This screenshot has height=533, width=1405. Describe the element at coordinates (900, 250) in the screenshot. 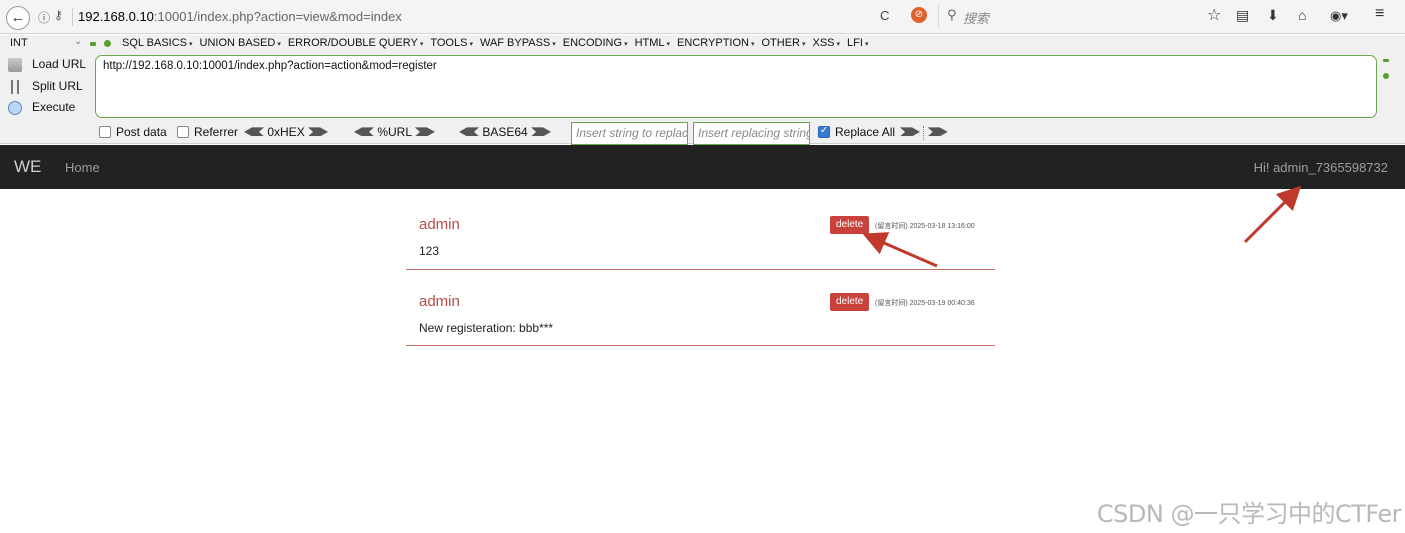

I see `annotation-arrow-delete` at that location.